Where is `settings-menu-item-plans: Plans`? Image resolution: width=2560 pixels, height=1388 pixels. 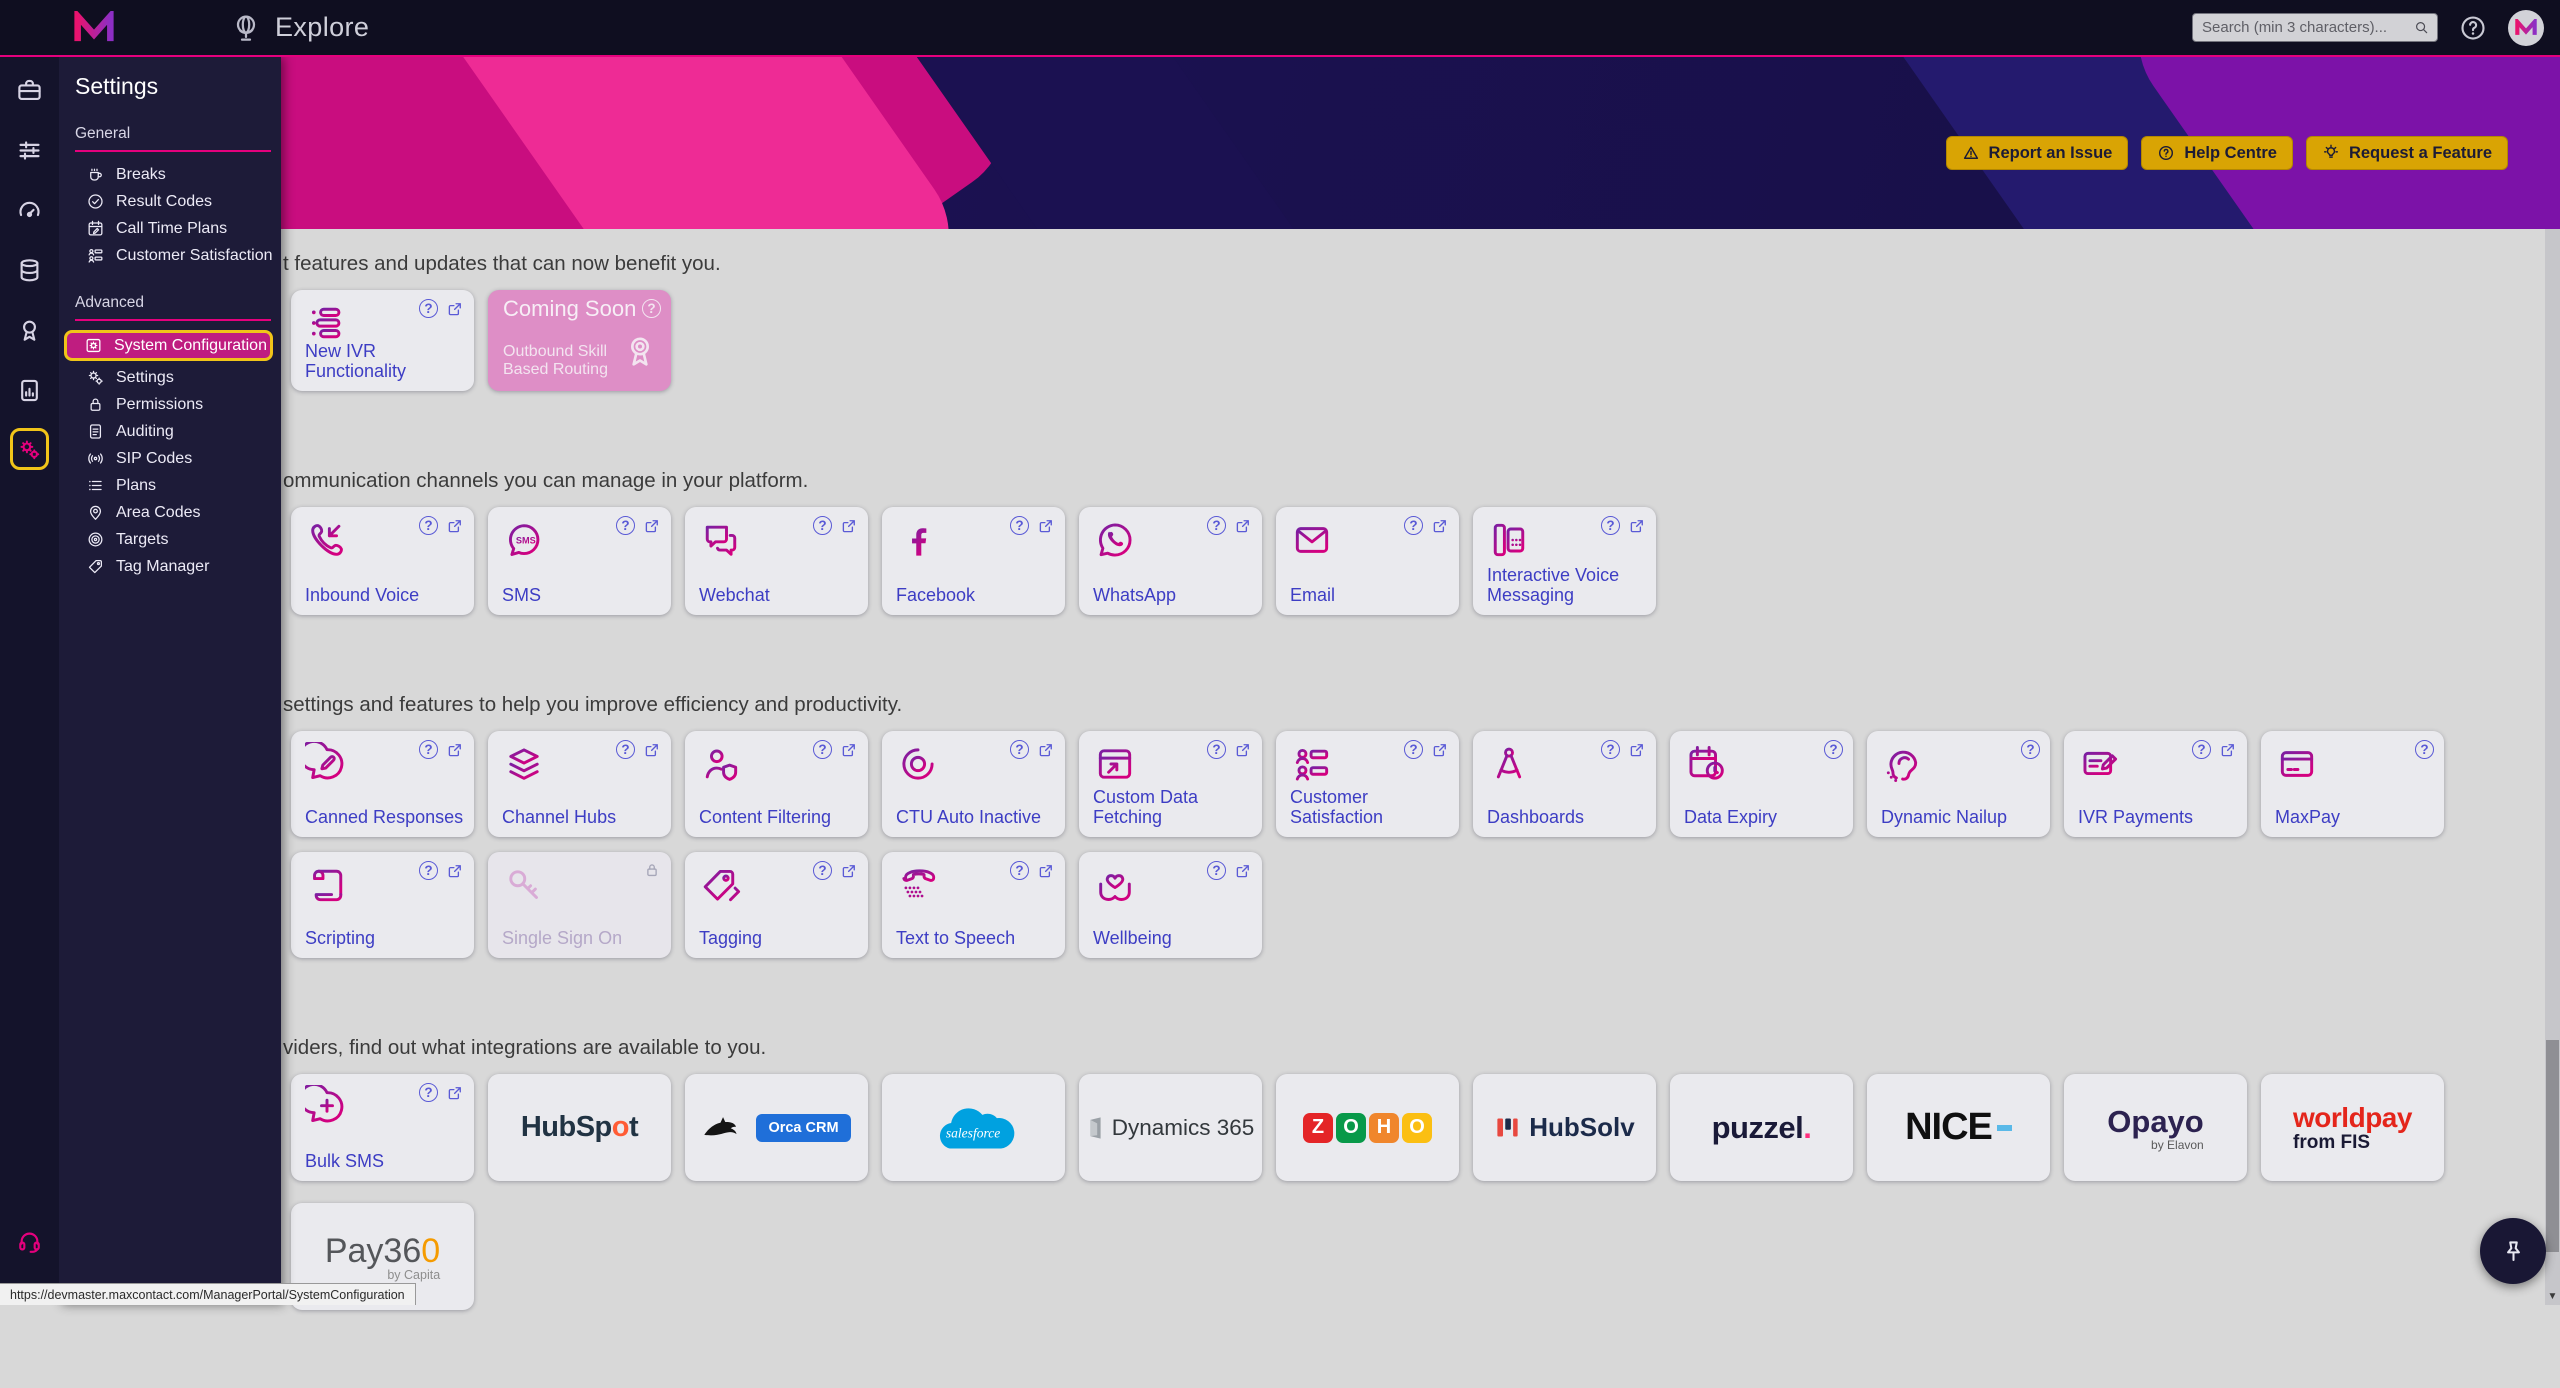 settings-menu-item-plans: Plans is located at coordinates (170, 485).